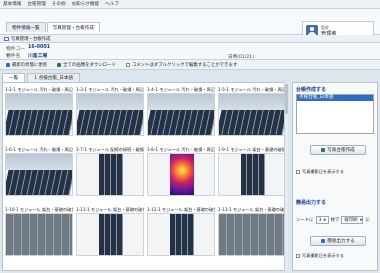  What do you see at coordinates (305, 220) in the screenshot?
I see `sheet-label: シートに` at bounding box center [305, 220].